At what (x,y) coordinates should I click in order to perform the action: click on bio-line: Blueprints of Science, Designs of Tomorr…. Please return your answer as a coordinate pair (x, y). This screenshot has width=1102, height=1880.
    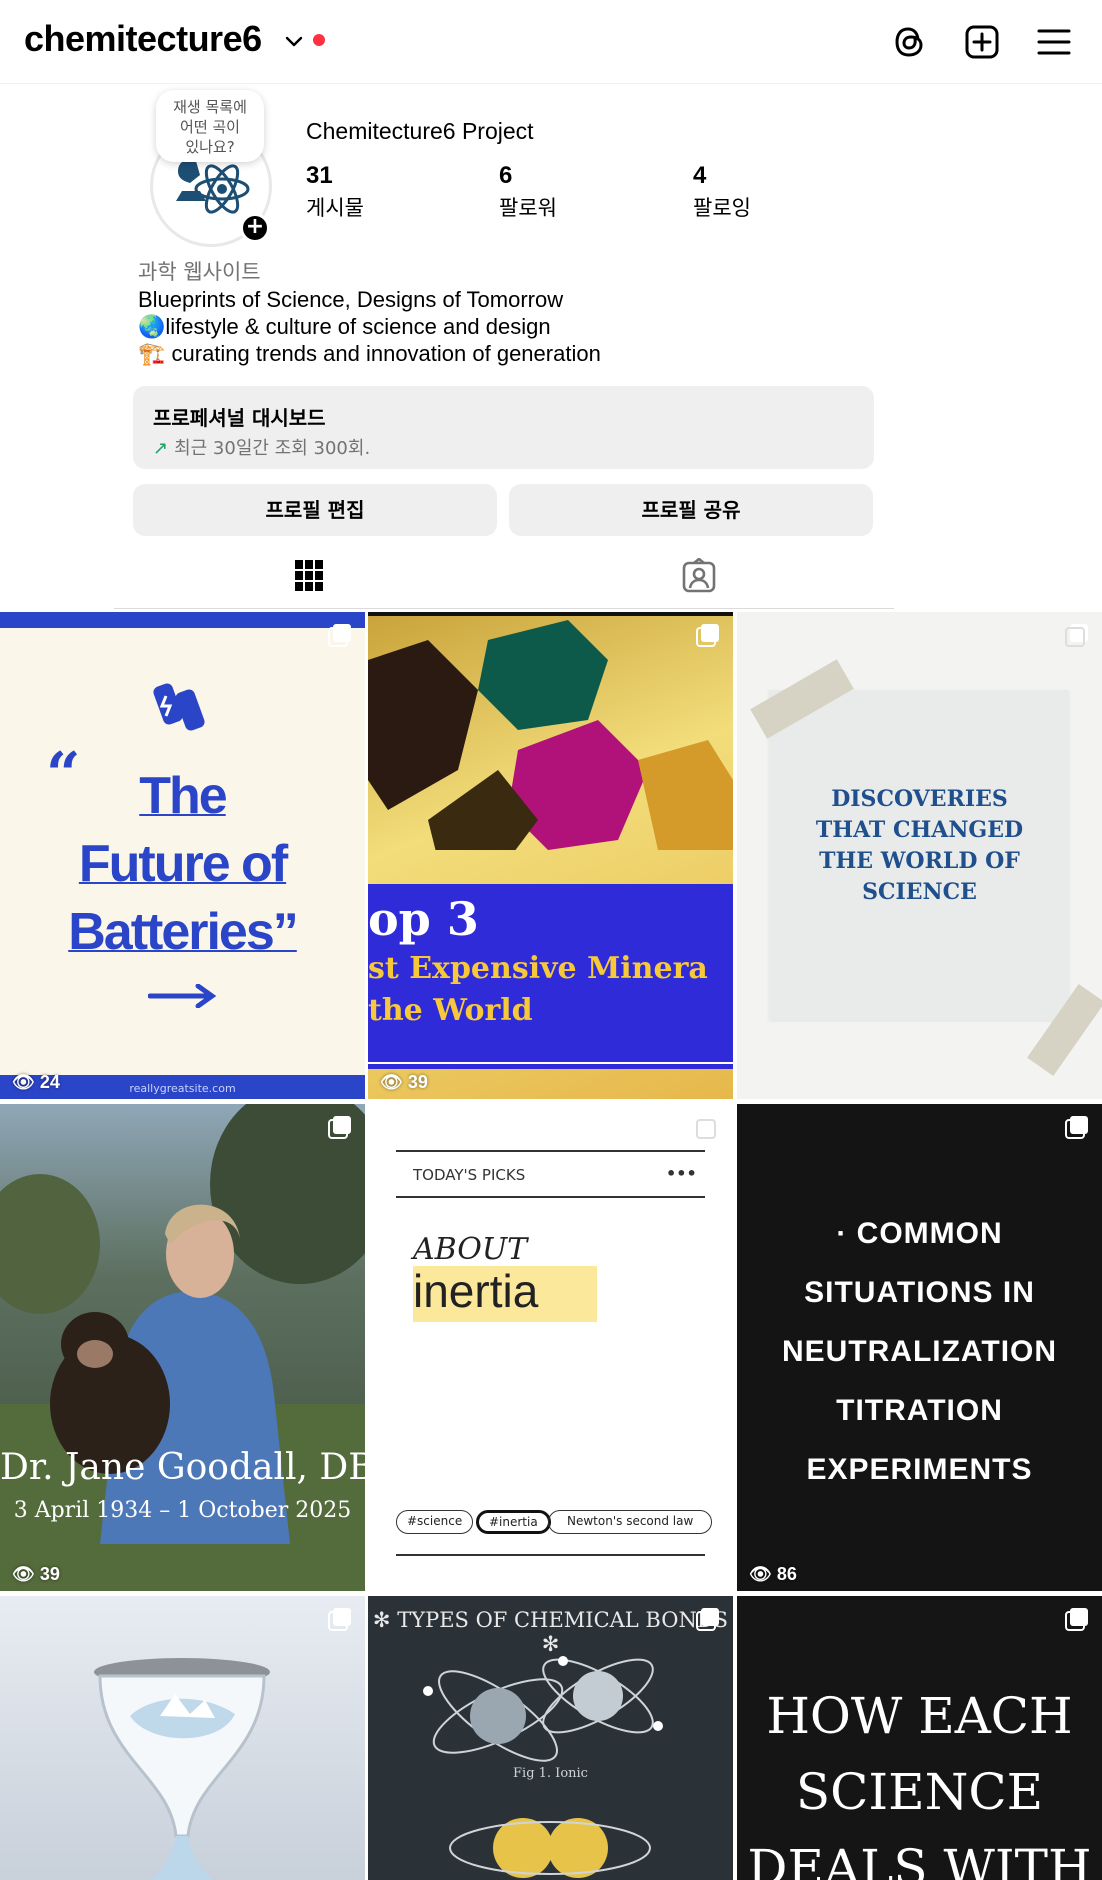
    Looking at the image, I should click on (351, 299).